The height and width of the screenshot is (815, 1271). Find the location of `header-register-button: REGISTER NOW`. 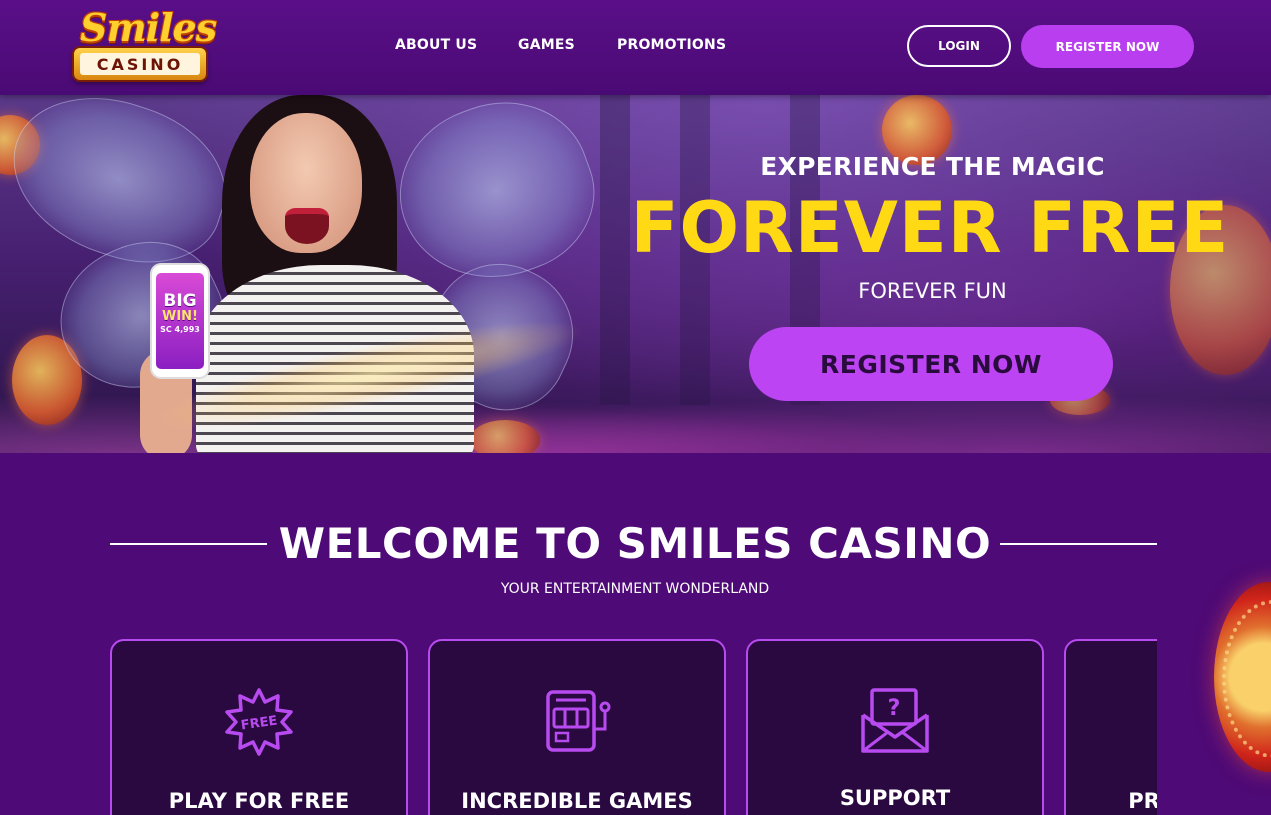

header-register-button: REGISTER NOW is located at coordinates (1107, 46).